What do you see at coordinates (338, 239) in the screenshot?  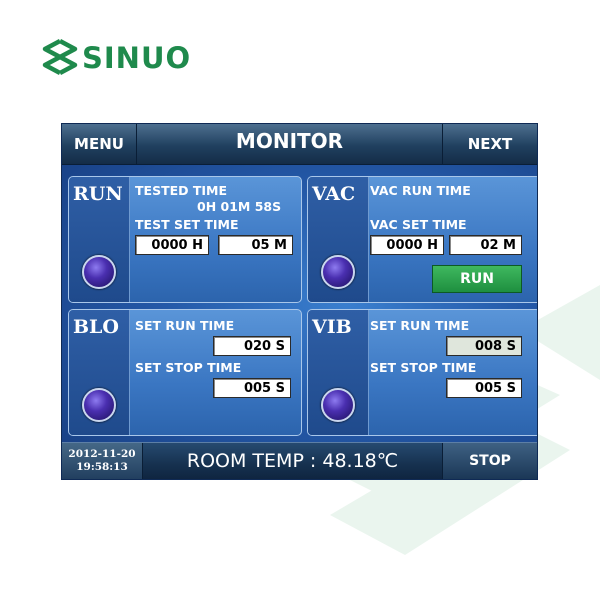 I see `vac-panel-side: VAC` at bounding box center [338, 239].